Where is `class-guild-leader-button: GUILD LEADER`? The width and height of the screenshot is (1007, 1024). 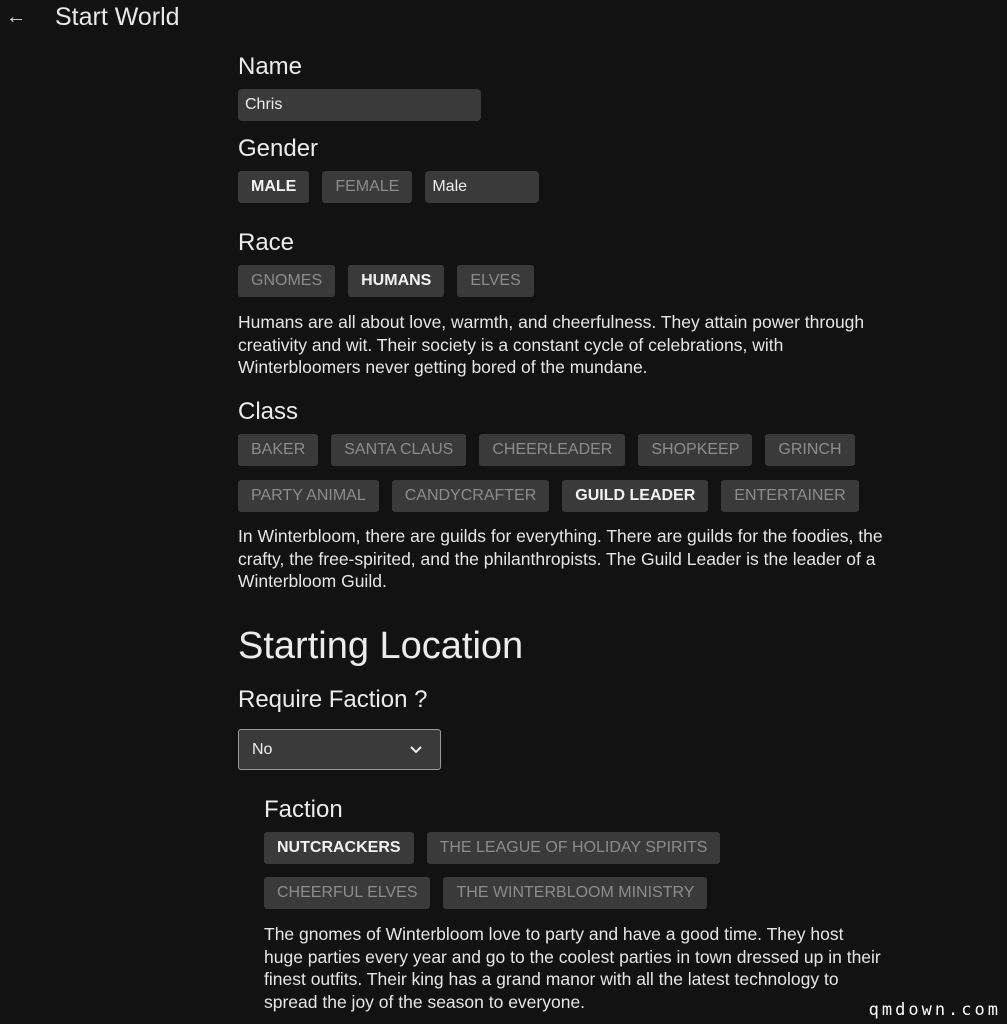 class-guild-leader-button: GUILD LEADER is located at coordinates (635, 496).